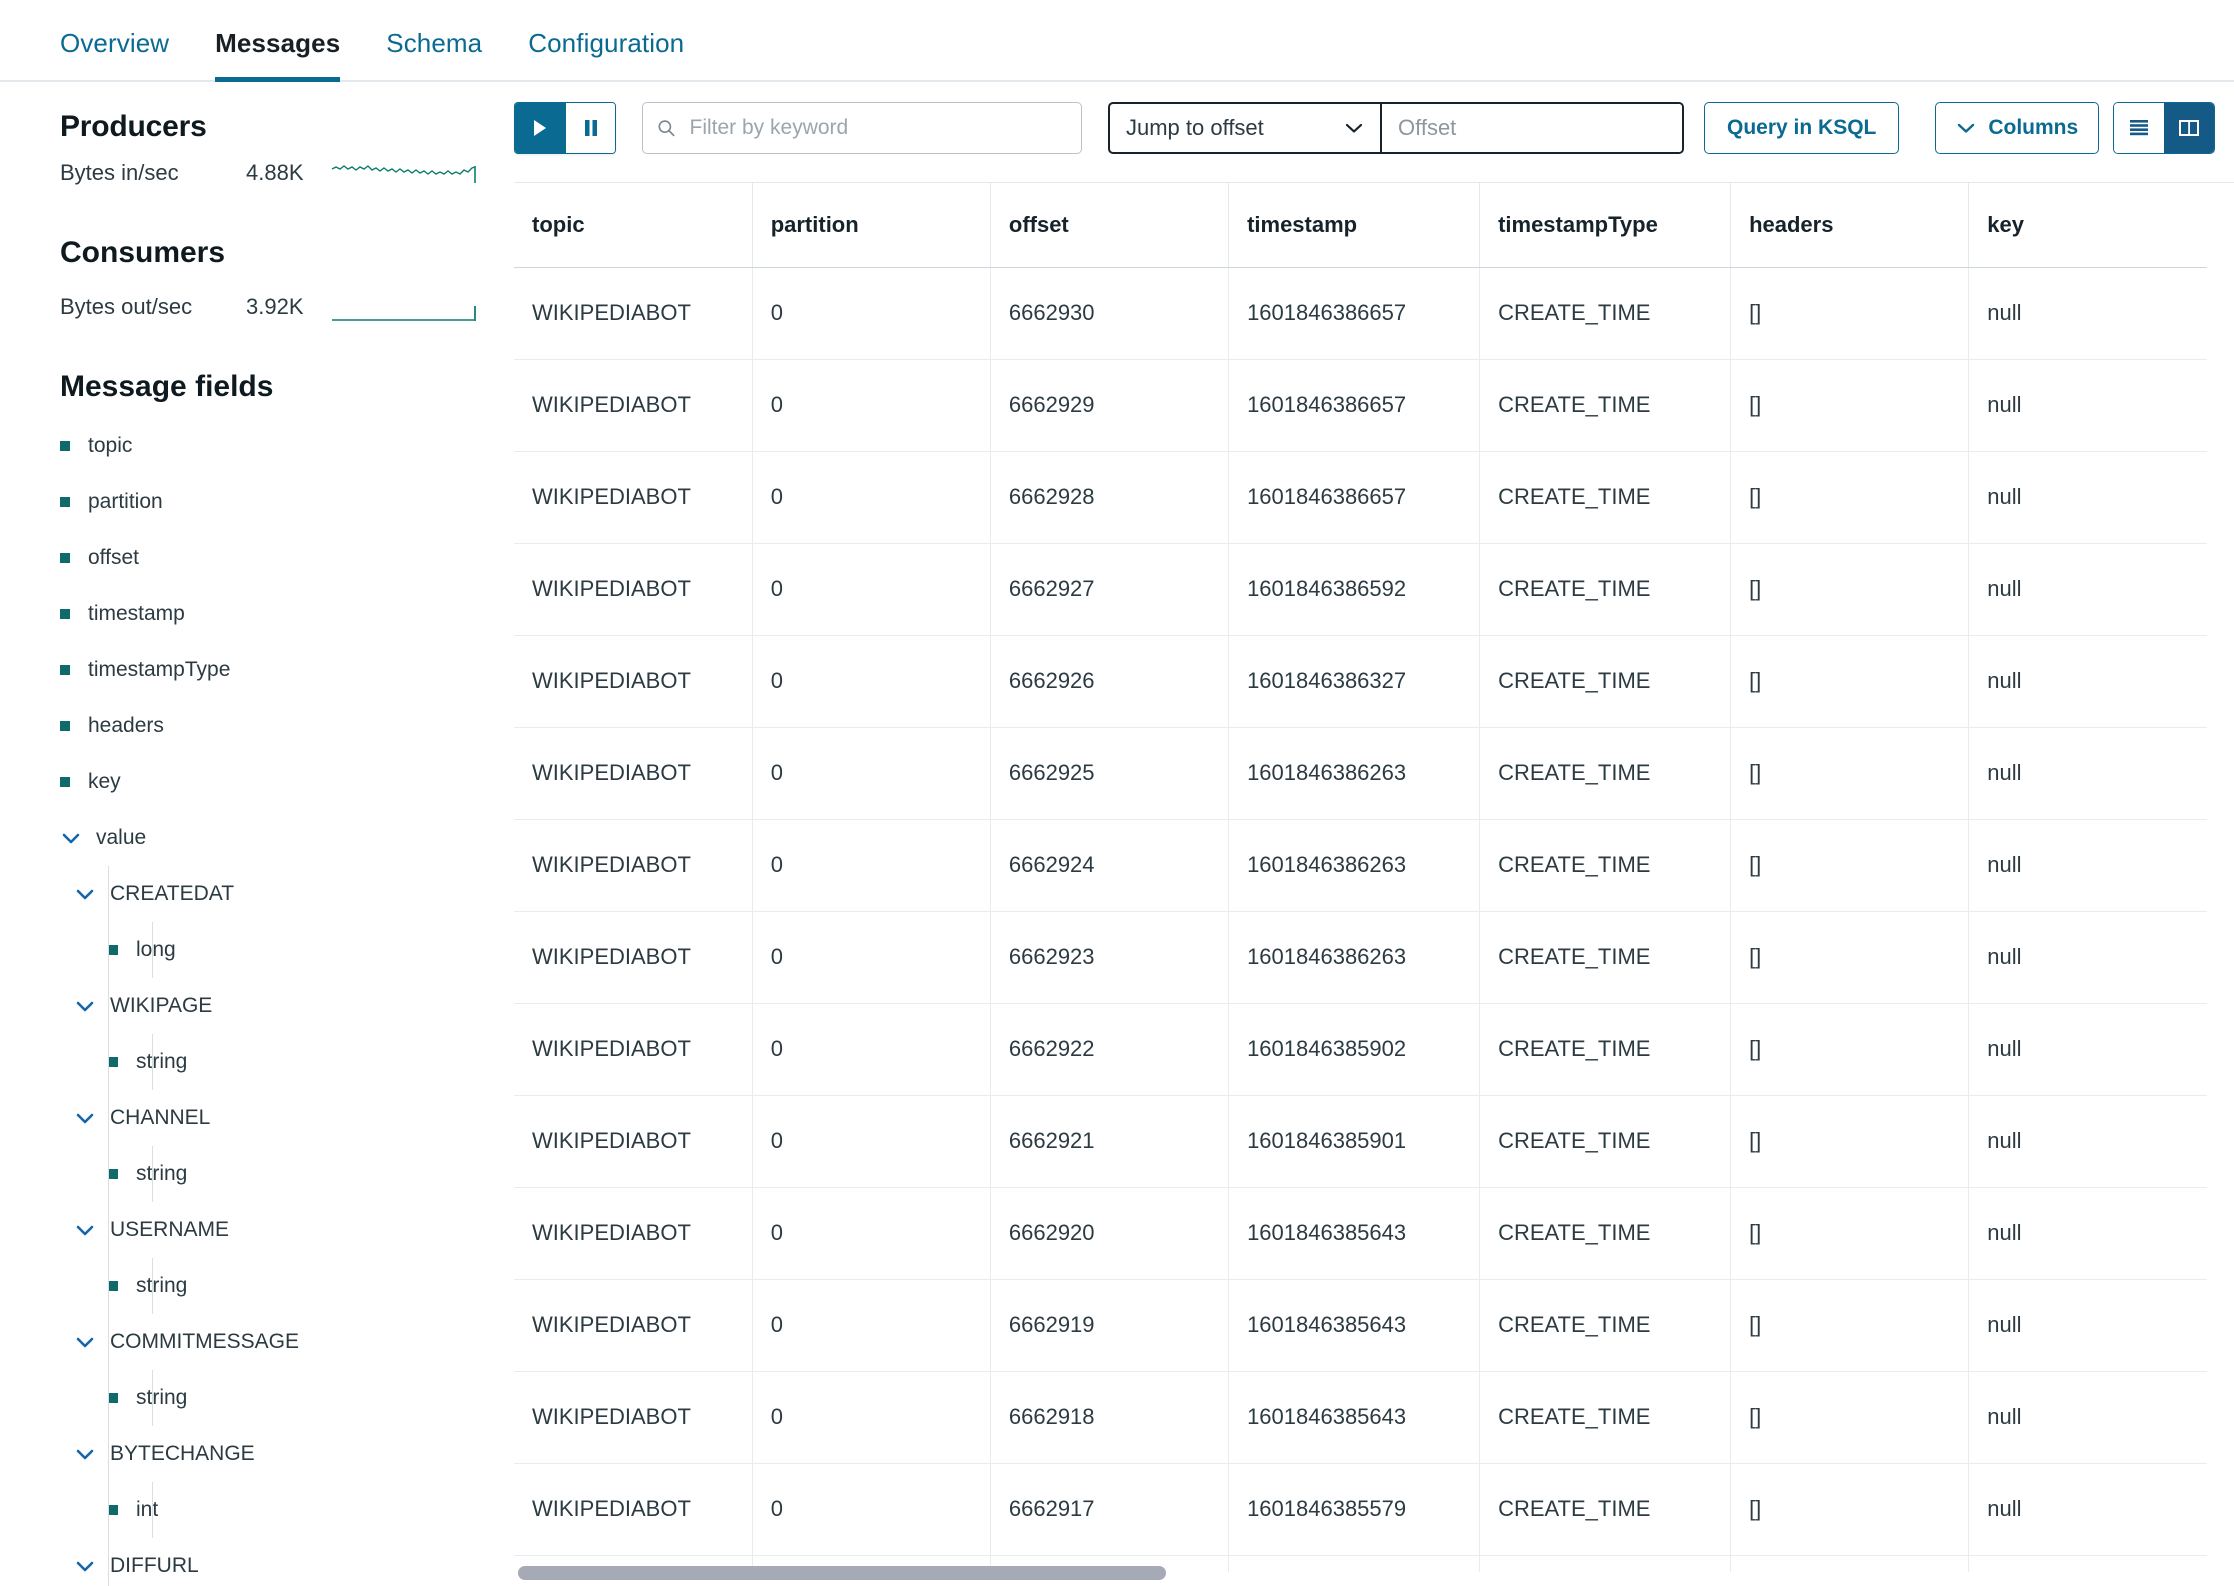 The image size is (2234, 1586). I want to click on column-header-offset: offset, so click(1110, 225).